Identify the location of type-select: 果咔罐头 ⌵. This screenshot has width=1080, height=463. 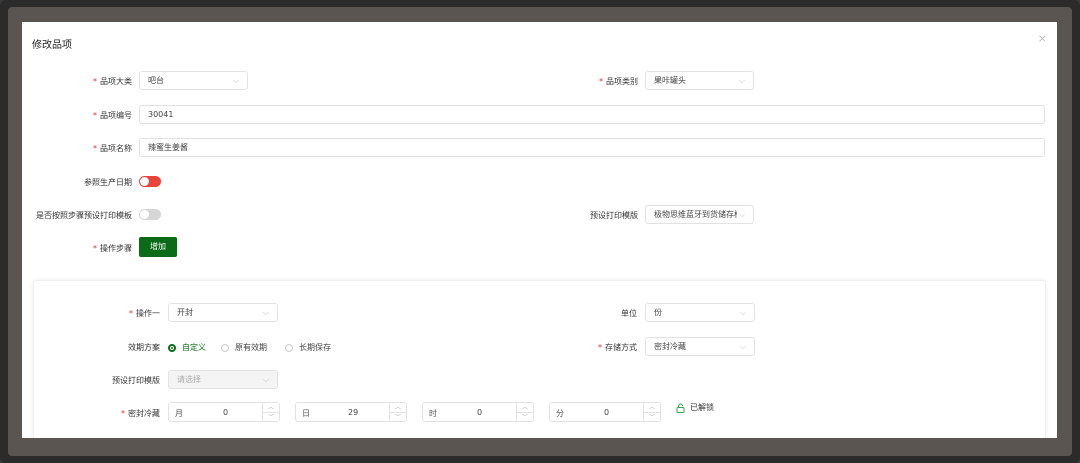
(699, 80).